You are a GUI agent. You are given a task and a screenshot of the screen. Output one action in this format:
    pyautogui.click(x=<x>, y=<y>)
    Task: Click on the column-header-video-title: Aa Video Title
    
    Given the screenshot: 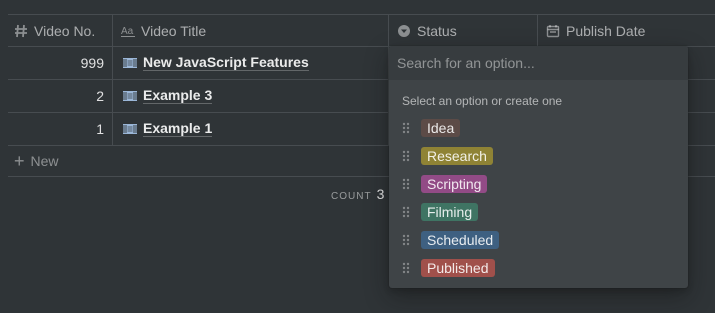 What is the action you would take?
    pyautogui.click(x=251, y=30)
    